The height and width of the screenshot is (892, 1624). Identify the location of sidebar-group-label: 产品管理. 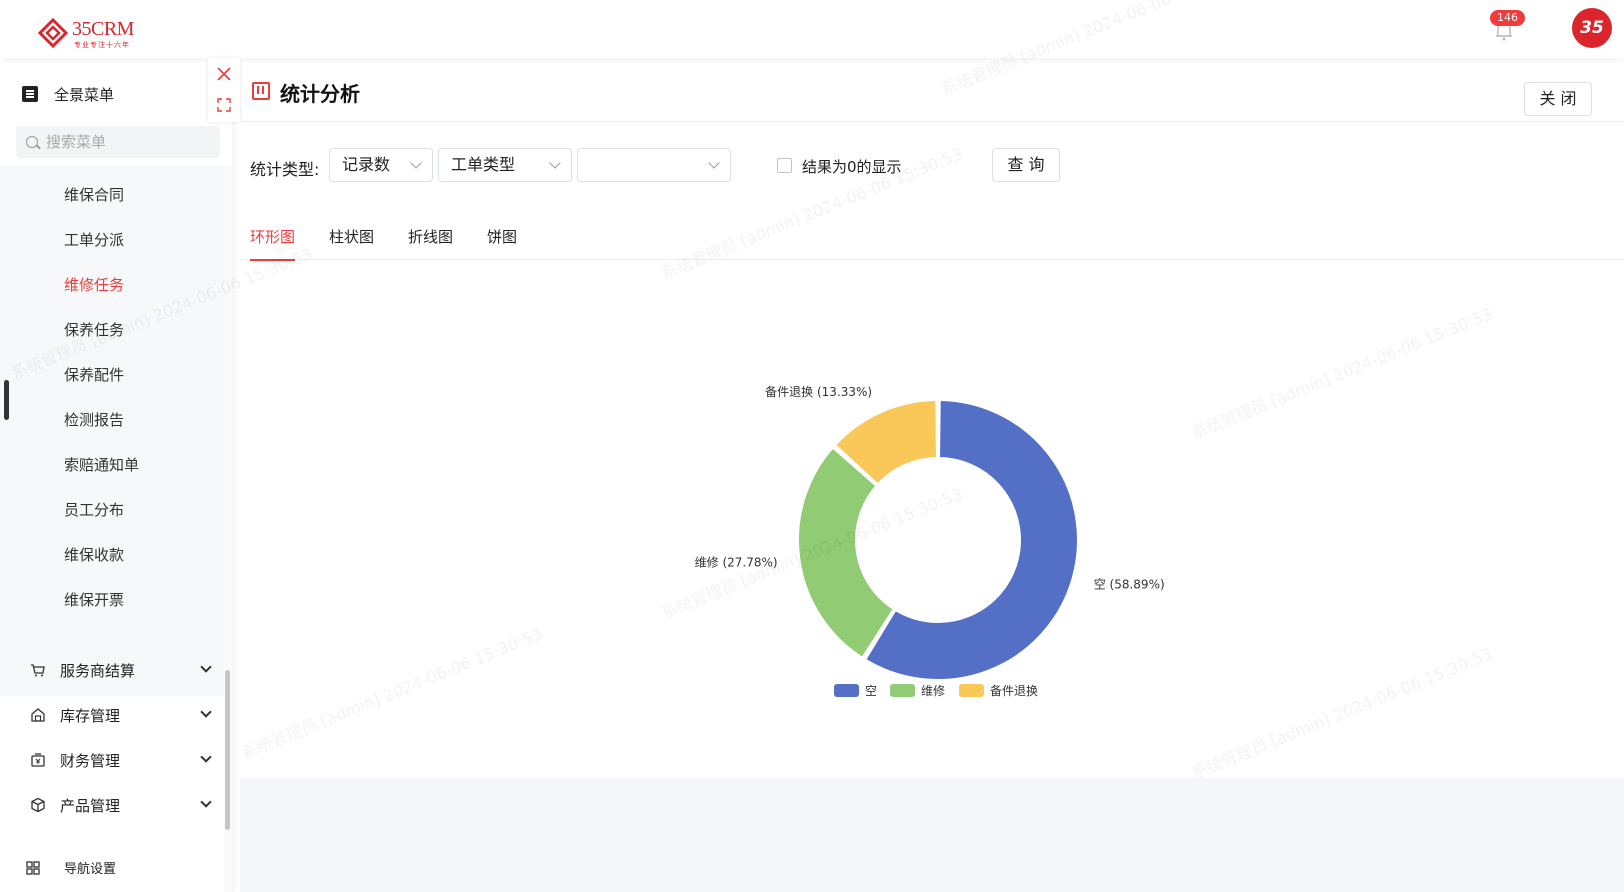
(90, 805).